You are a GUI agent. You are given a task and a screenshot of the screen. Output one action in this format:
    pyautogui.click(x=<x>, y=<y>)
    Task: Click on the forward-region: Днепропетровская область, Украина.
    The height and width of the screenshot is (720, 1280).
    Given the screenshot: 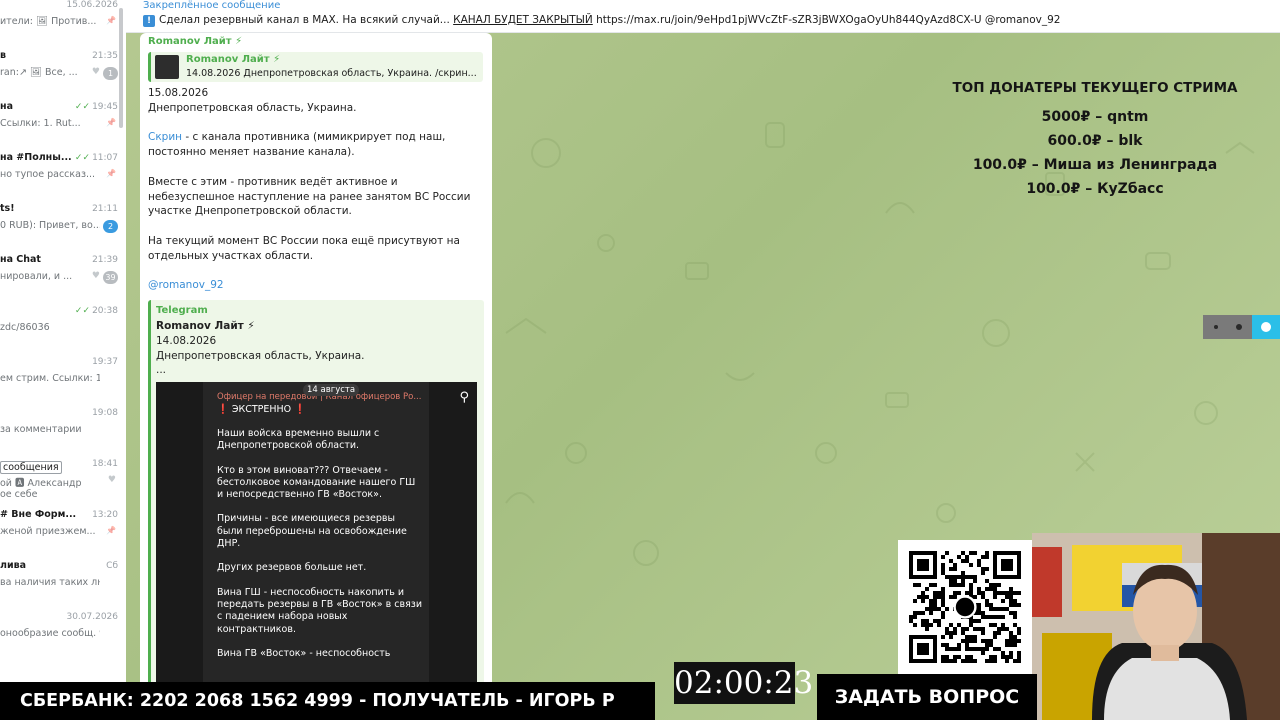 What is the action you would take?
    pyautogui.click(x=260, y=356)
    